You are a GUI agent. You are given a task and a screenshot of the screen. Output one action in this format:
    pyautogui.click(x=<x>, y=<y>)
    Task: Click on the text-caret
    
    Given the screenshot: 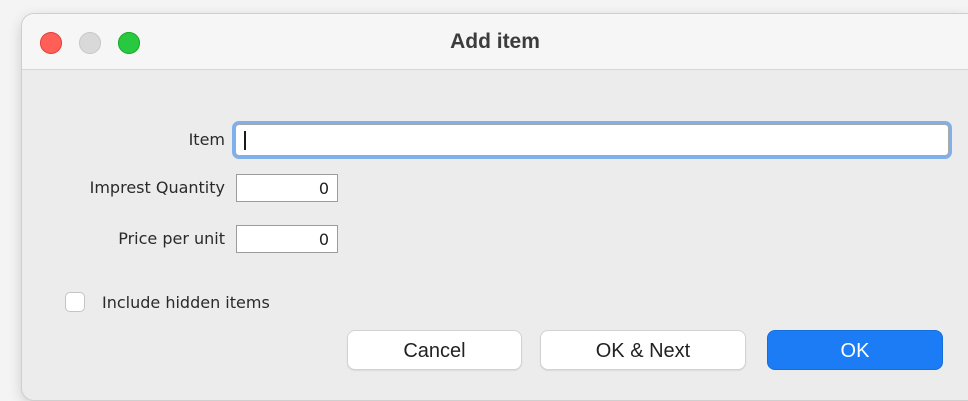 What is the action you would take?
    pyautogui.click(x=245, y=140)
    